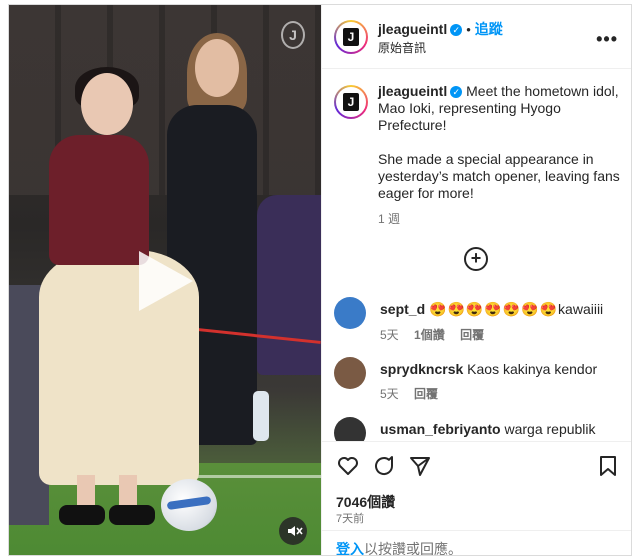  I want to click on audio-label: 原始音訊, so click(402, 47).